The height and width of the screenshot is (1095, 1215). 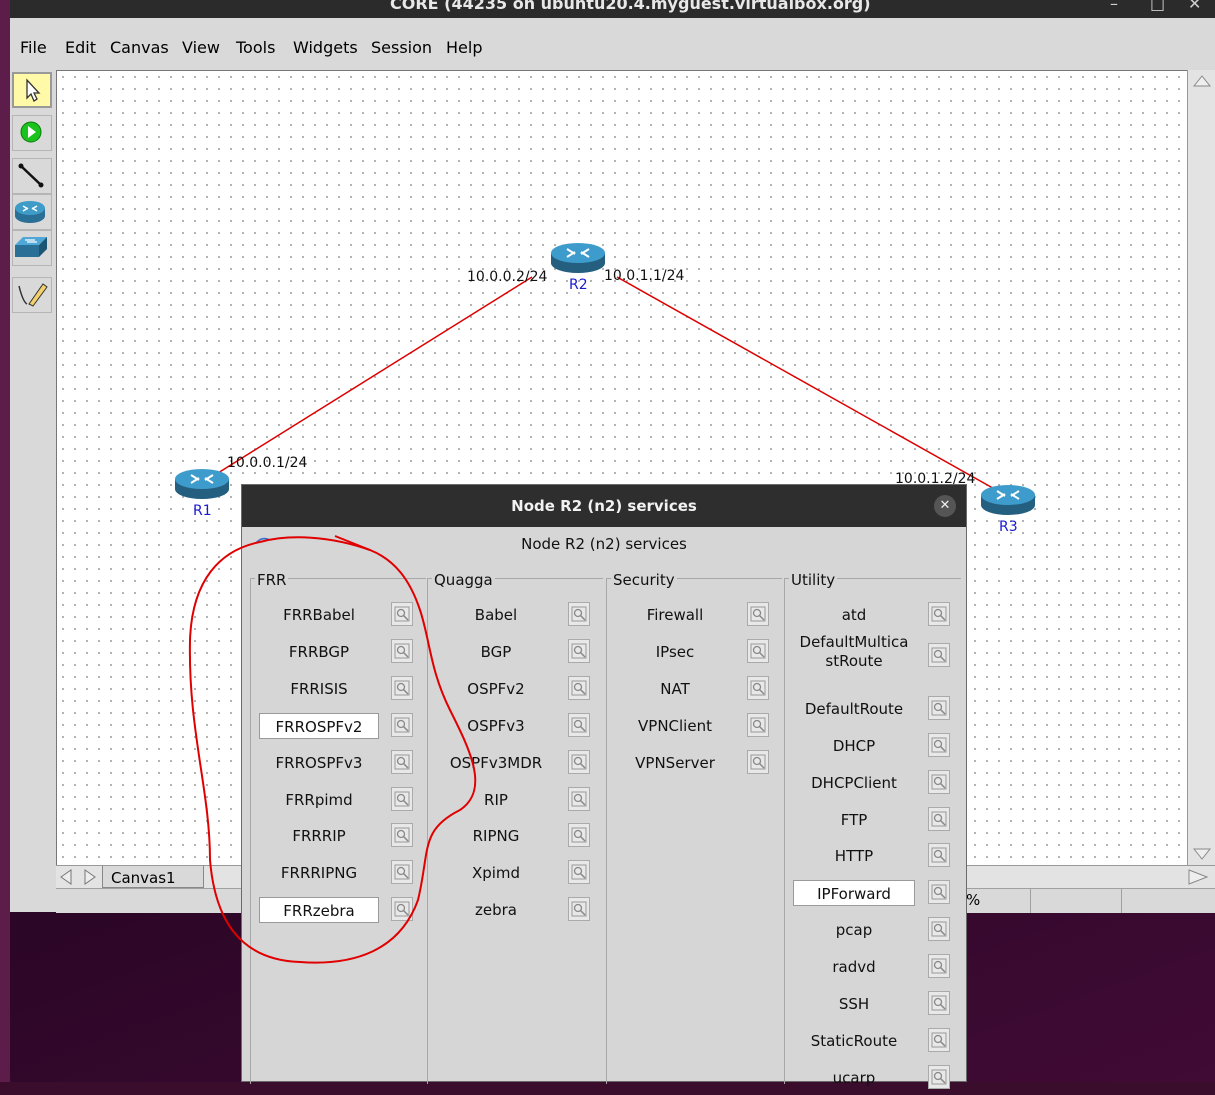 I want to click on service-row: DHCPClient, so click(x=873, y=784).